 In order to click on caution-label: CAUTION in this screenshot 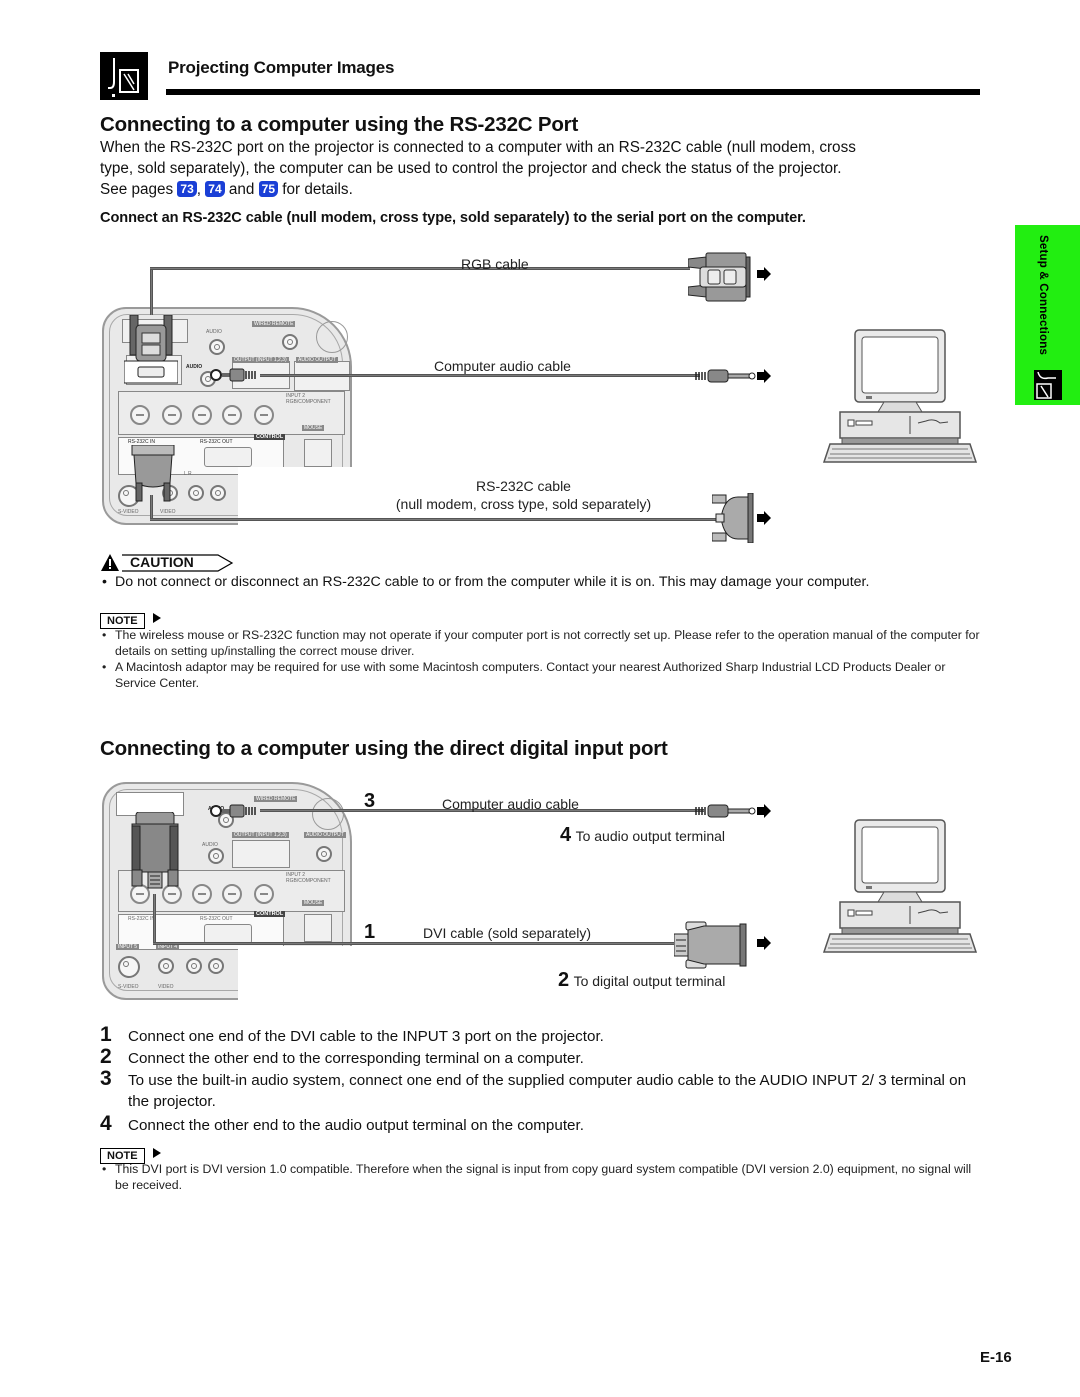, I will do `click(162, 562)`.